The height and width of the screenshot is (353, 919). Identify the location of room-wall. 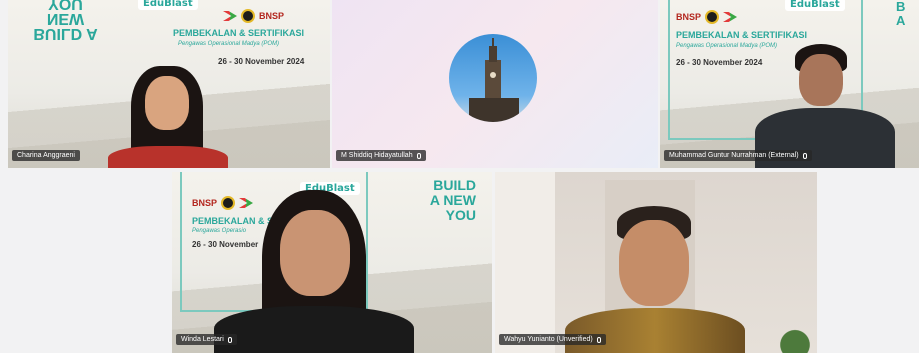
(525, 262).